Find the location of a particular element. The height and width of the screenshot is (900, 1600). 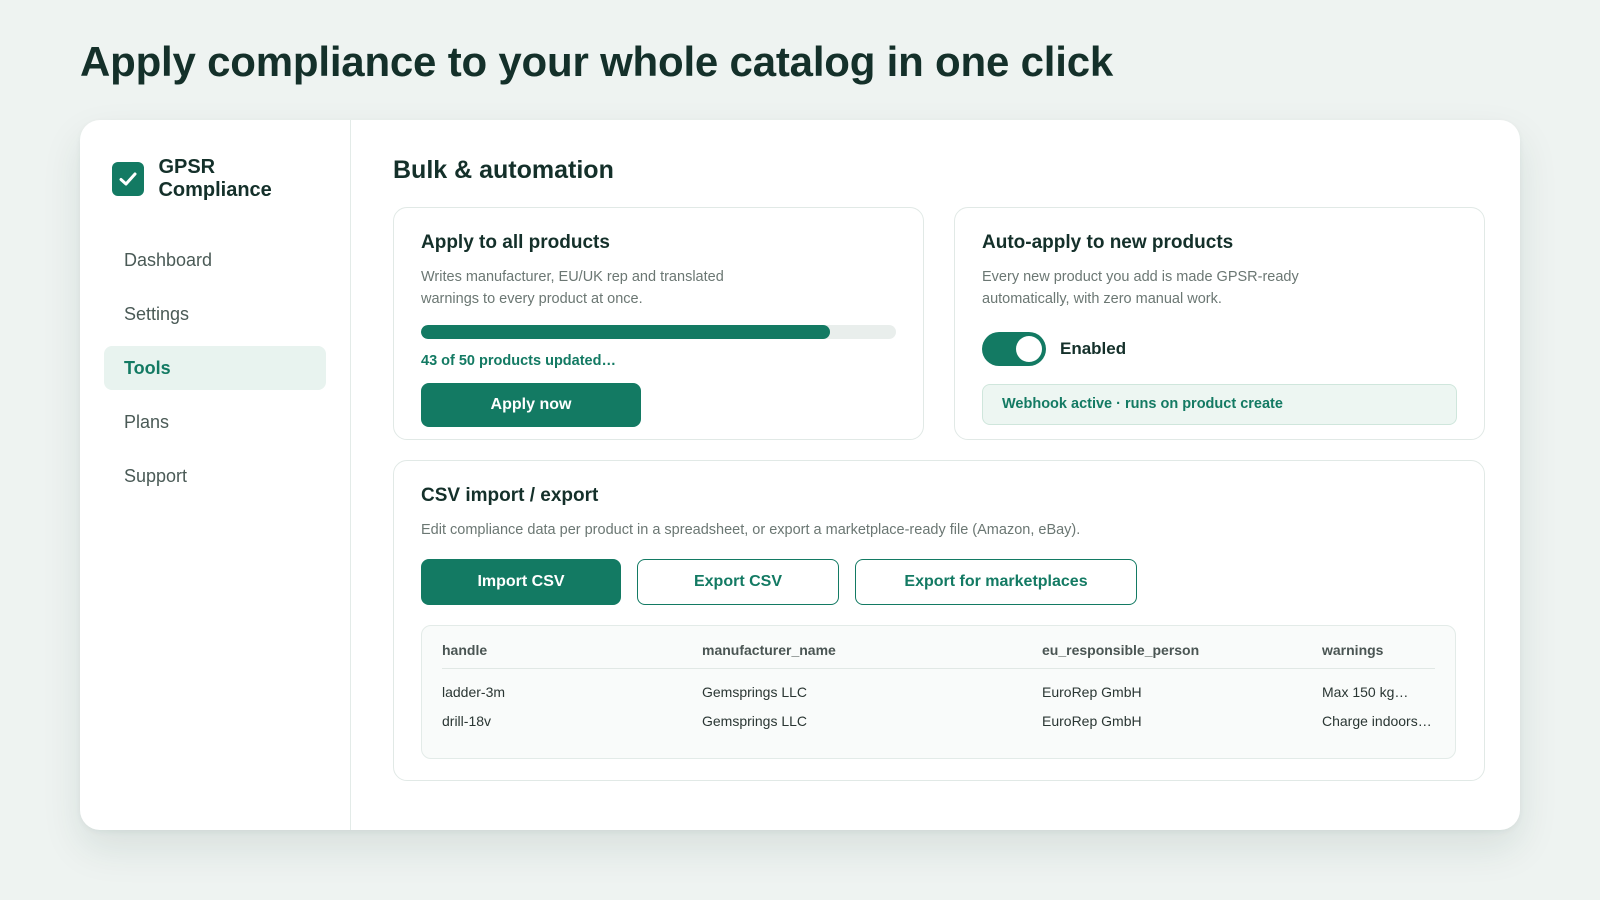

check-icon is located at coordinates (128, 179).